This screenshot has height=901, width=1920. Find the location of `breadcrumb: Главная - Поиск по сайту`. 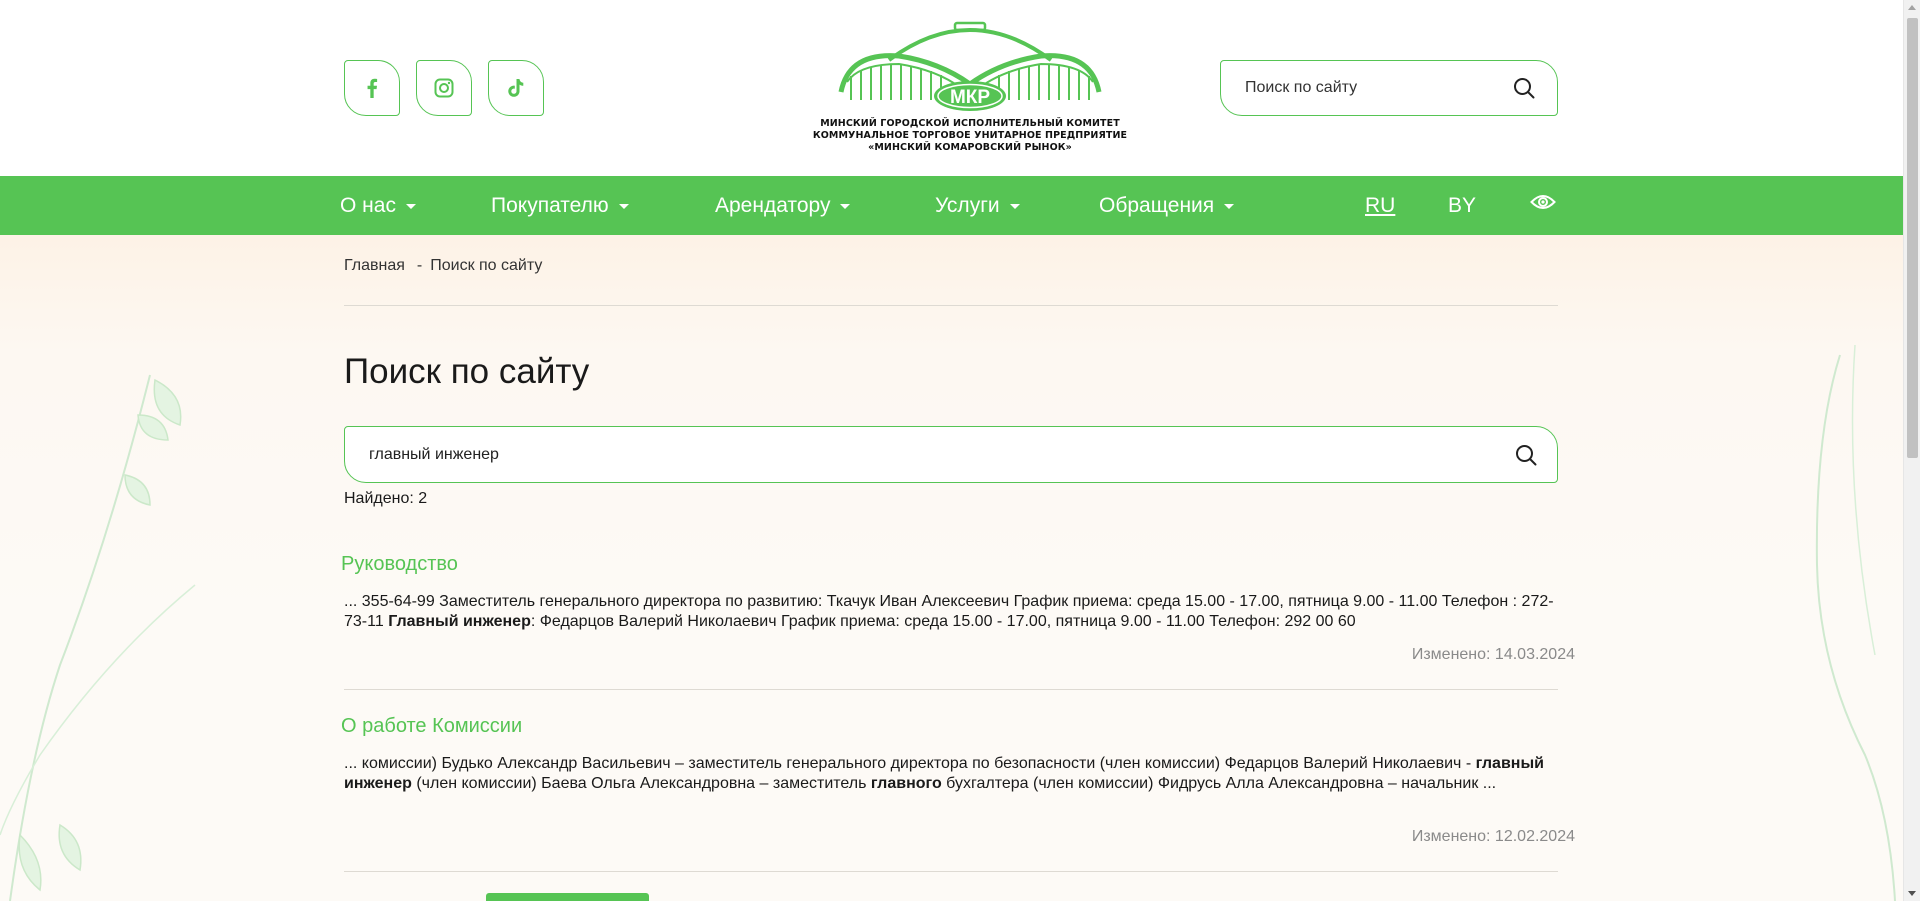

breadcrumb: Главная - Поиск по сайту is located at coordinates (447, 266).